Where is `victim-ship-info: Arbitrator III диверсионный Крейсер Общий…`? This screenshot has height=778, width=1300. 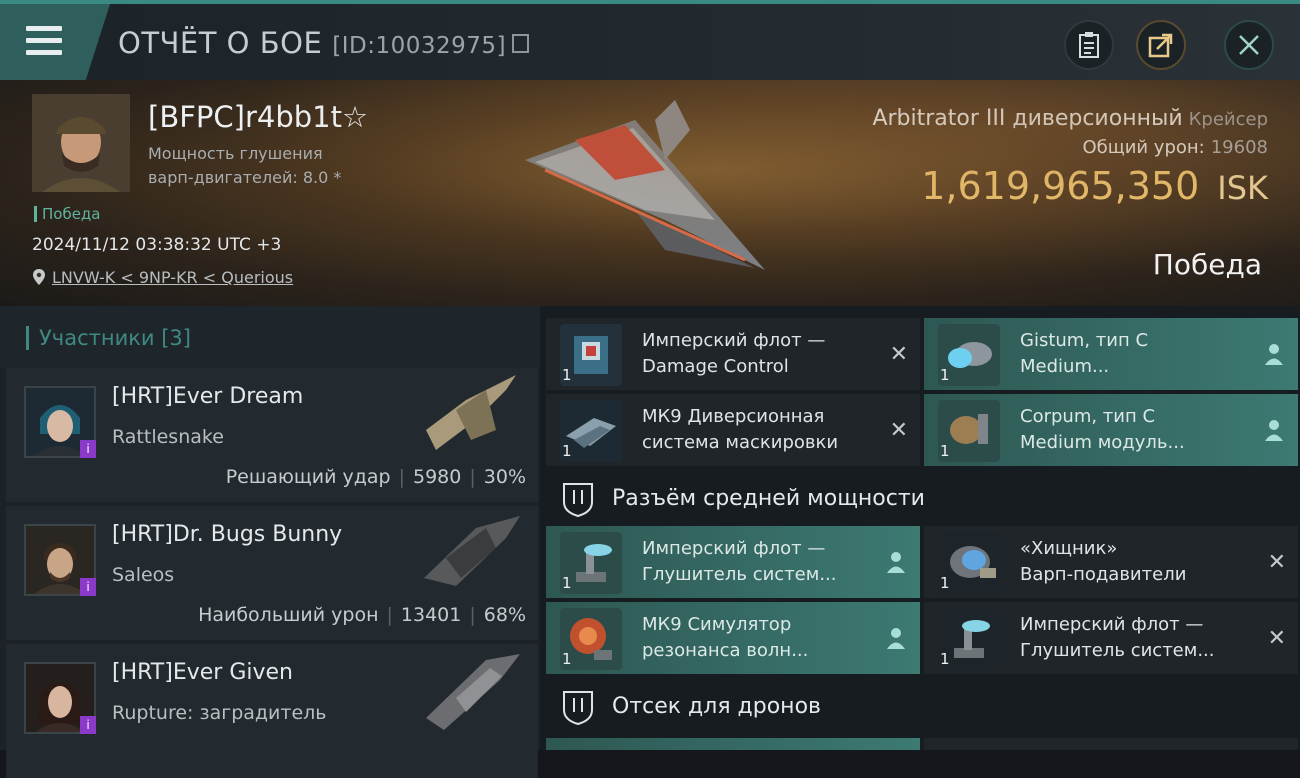
victim-ship-info: Arbitrator III диверсионный Крейсер Общий… is located at coordinates (1070, 157).